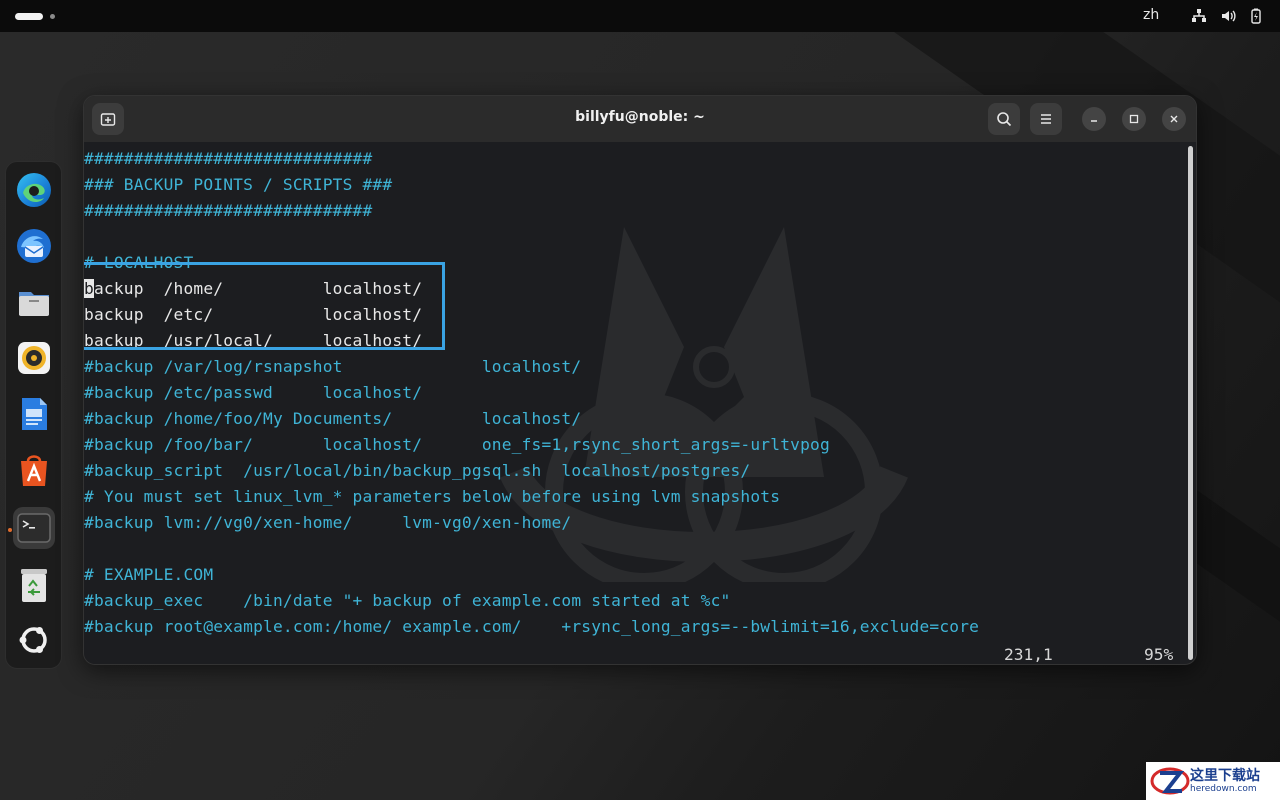  I want to click on dock-show-apps, so click(34, 640).